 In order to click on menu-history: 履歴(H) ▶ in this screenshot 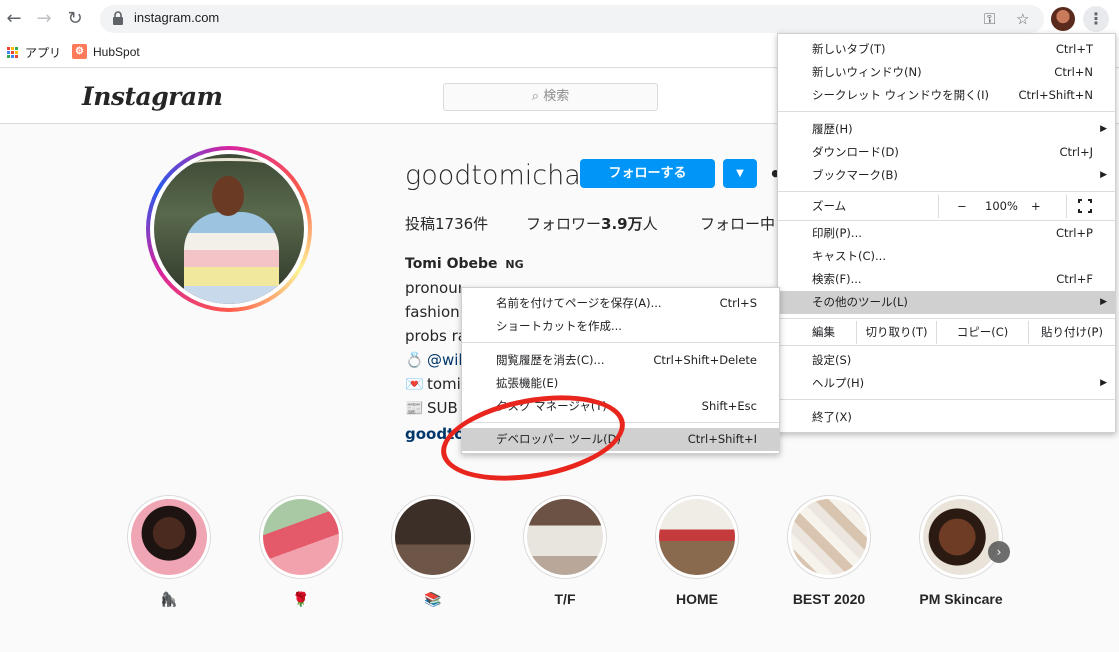, I will do `click(946, 129)`.